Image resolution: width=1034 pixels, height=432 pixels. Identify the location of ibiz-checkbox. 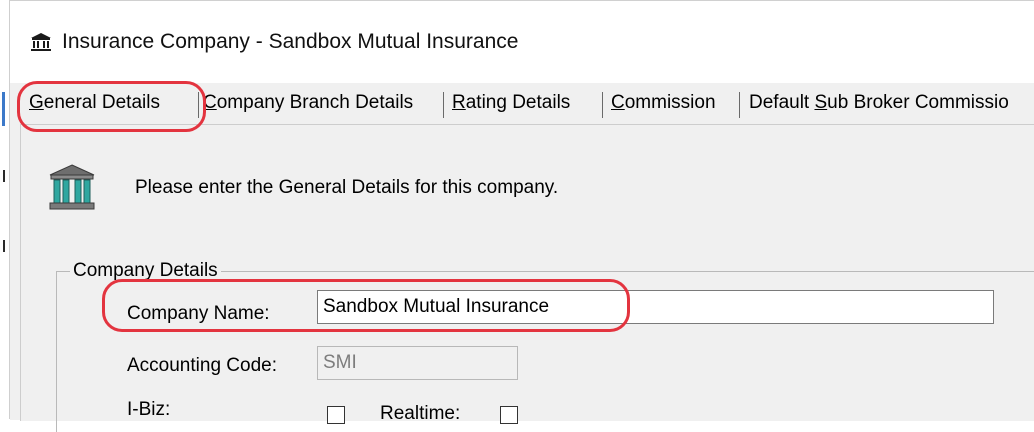
(336, 415).